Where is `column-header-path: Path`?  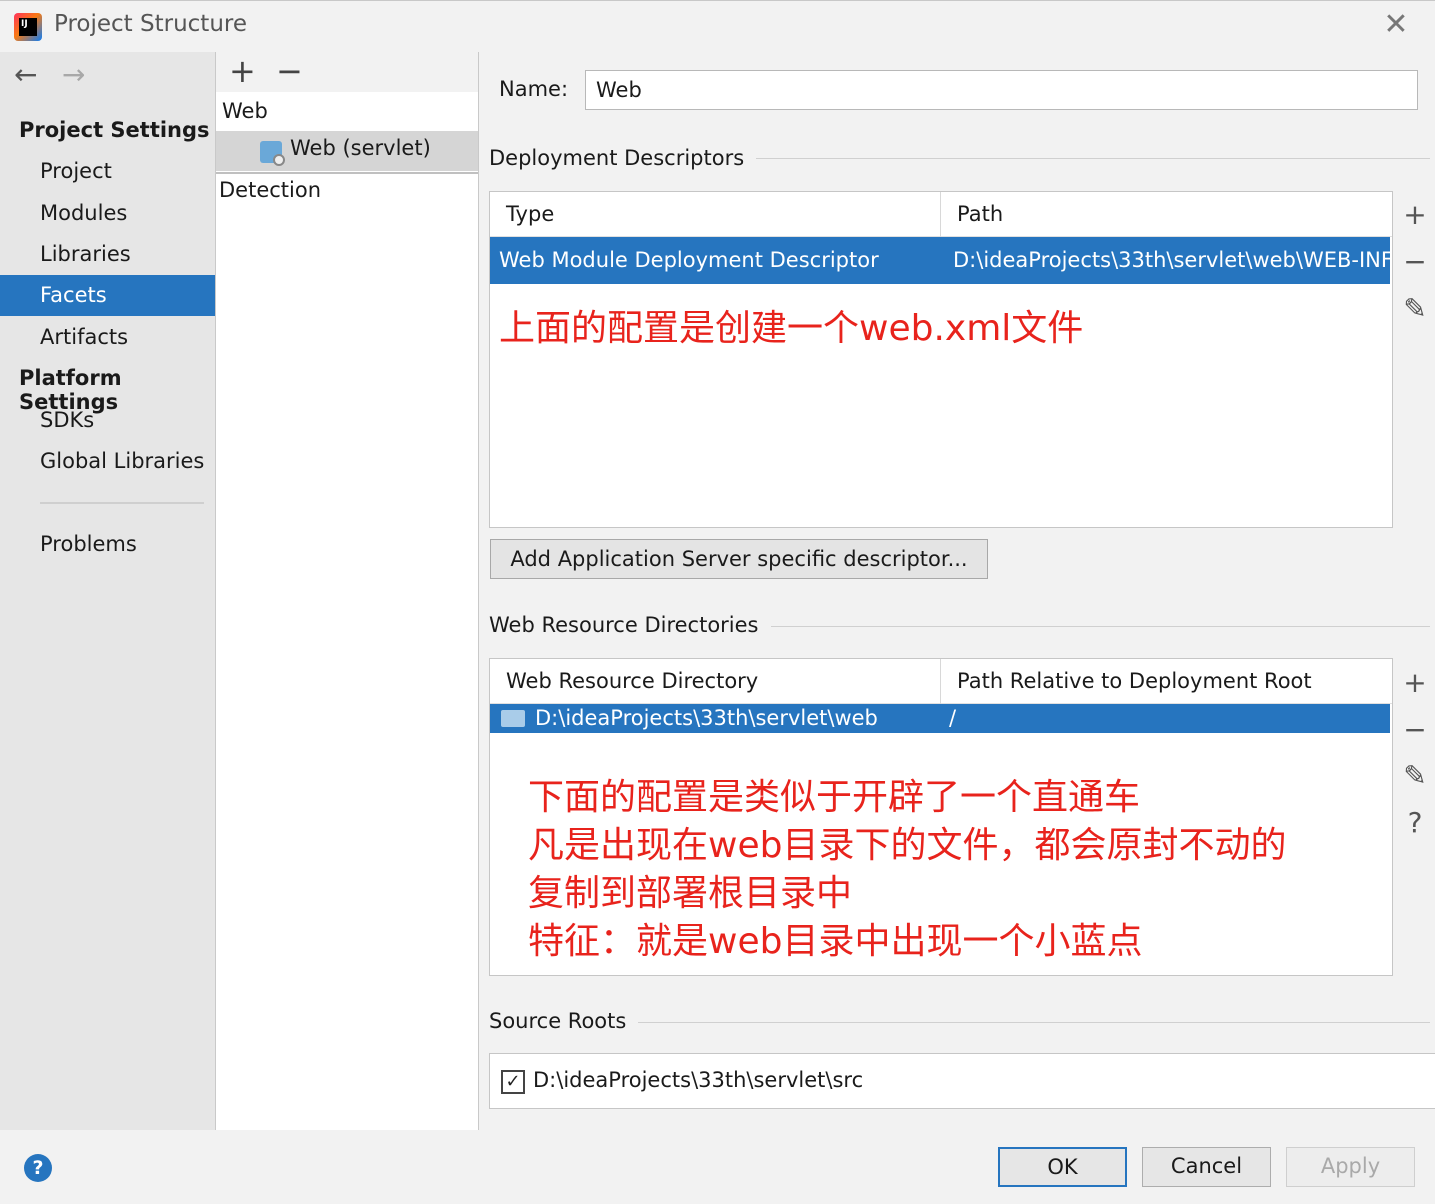 column-header-path: Path is located at coordinates (1166, 214).